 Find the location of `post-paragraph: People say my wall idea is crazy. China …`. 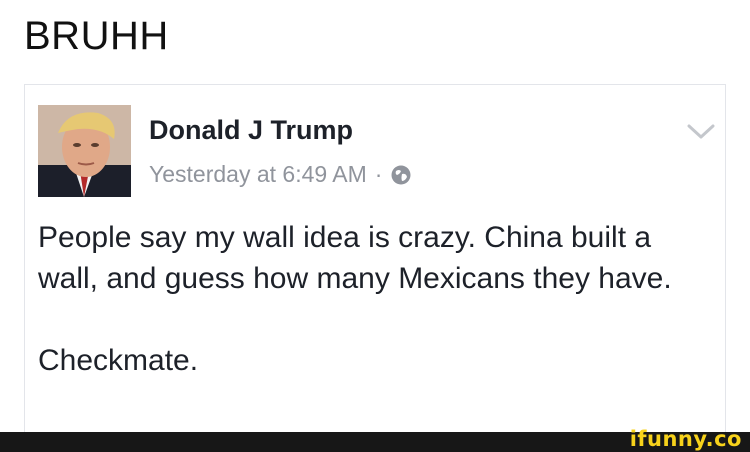

post-paragraph: People say my wall idea is crazy. China … is located at coordinates (355, 258).